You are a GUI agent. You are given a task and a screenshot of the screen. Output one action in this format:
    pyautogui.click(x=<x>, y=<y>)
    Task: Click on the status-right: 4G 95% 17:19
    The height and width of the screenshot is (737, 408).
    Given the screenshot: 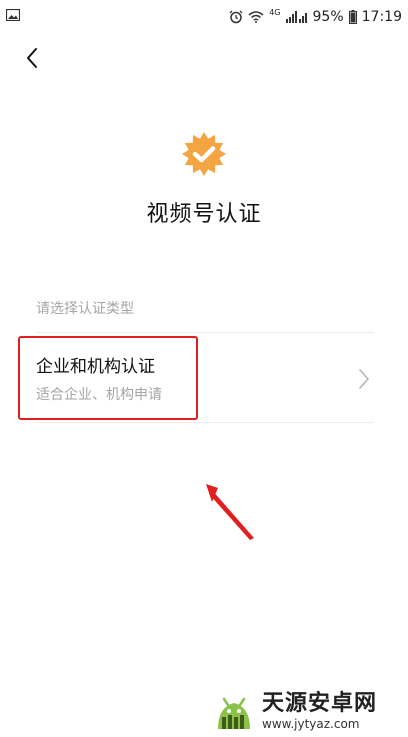 What is the action you would take?
    pyautogui.click(x=315, y=17)
    